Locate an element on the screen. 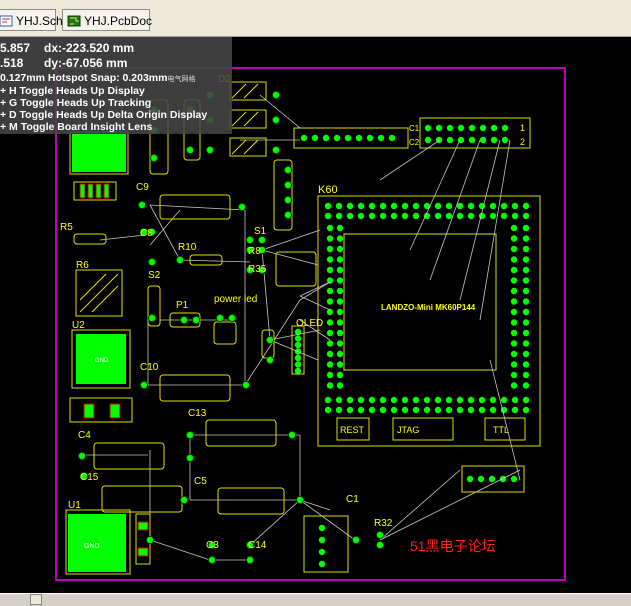  designator-label: R6 is located at coordinates (82, 265).